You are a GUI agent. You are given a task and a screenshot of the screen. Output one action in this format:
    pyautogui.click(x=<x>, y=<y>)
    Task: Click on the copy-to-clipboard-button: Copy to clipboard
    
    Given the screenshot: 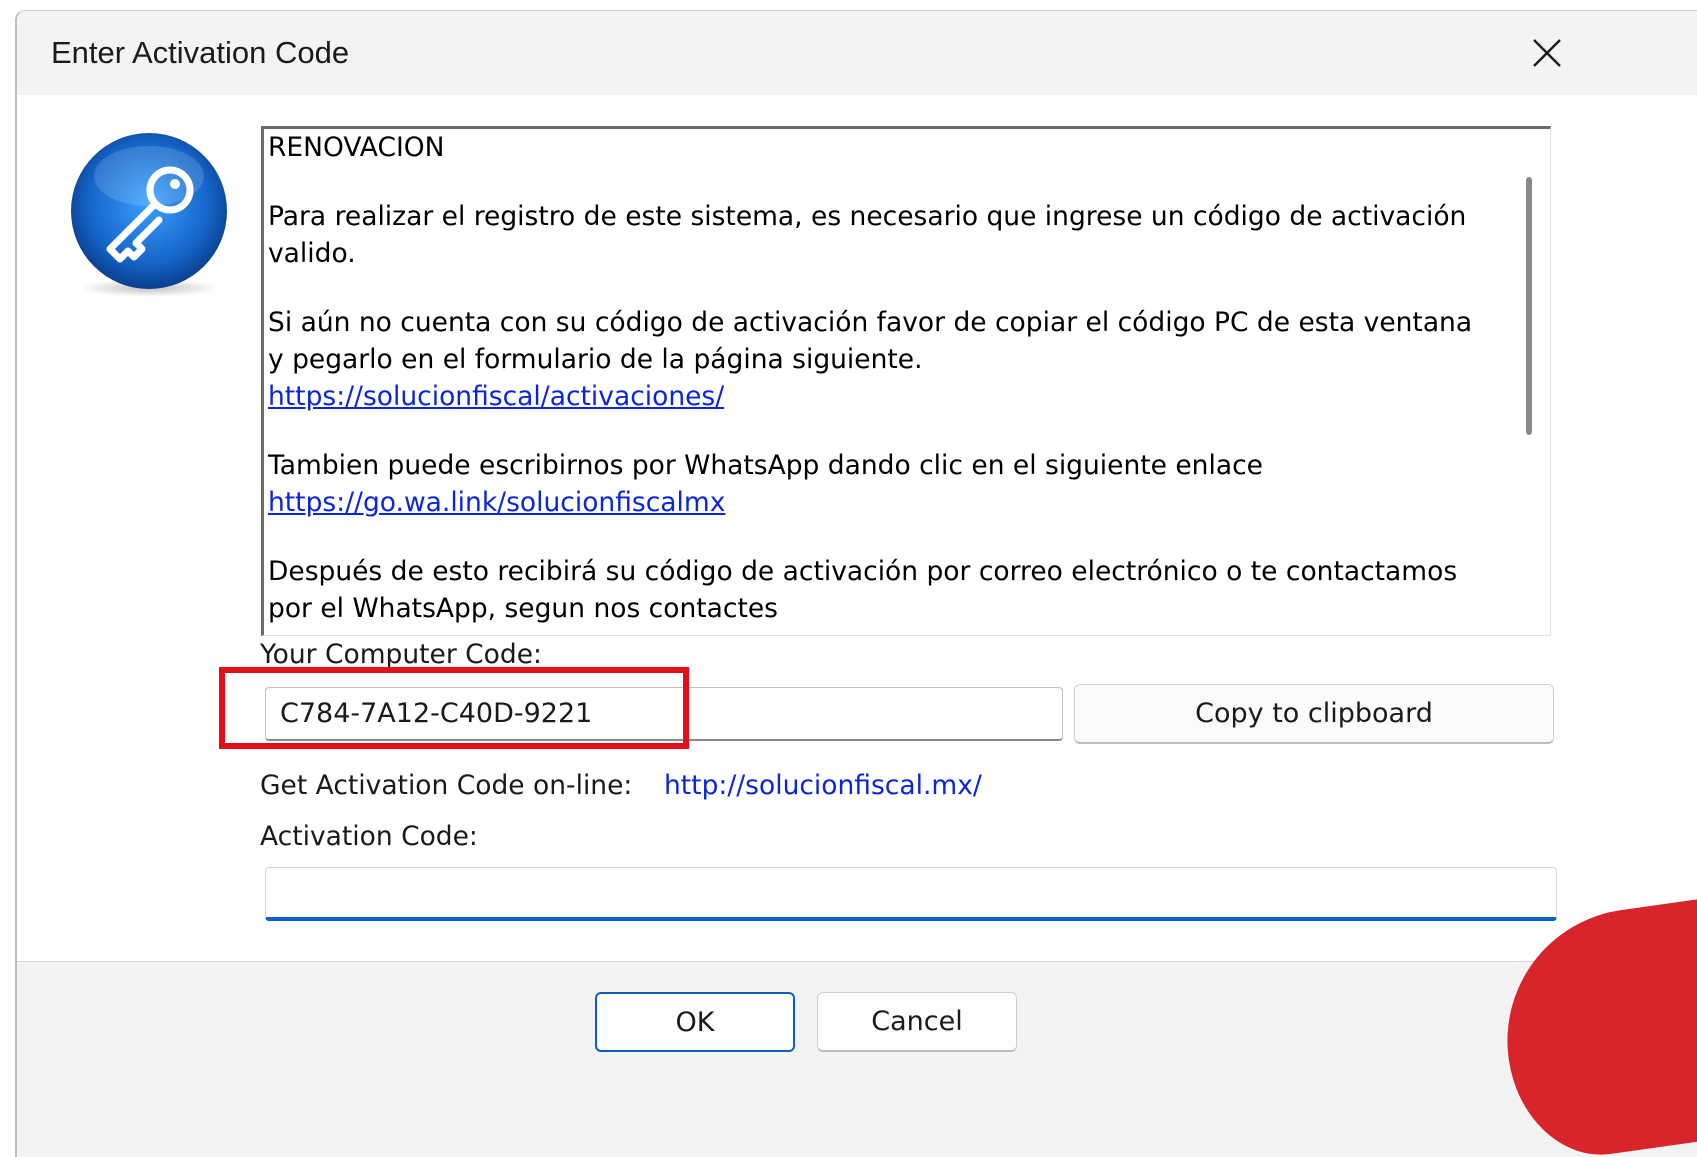 What is the action you would take?
    pyautogui.click(x=1314, y=714)
    